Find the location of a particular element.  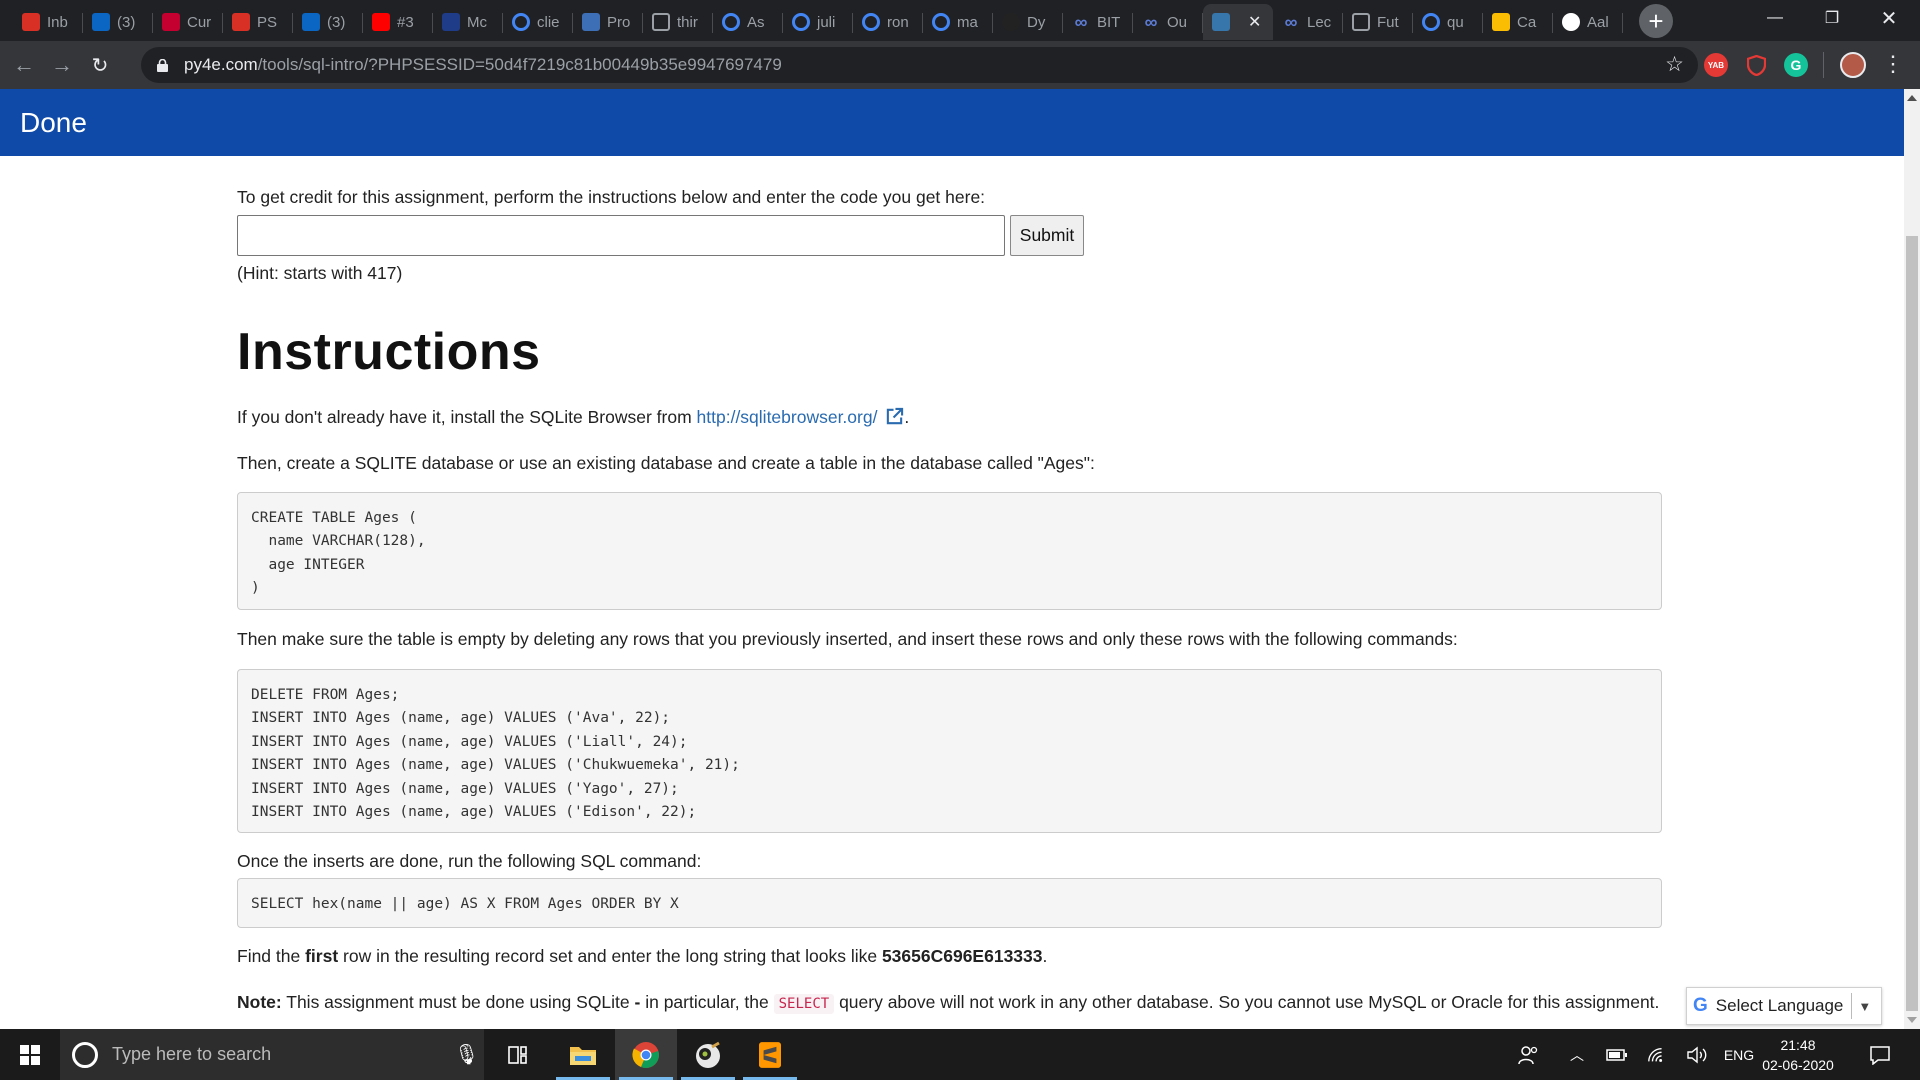

image-icon is located at coordinates (661, 22).